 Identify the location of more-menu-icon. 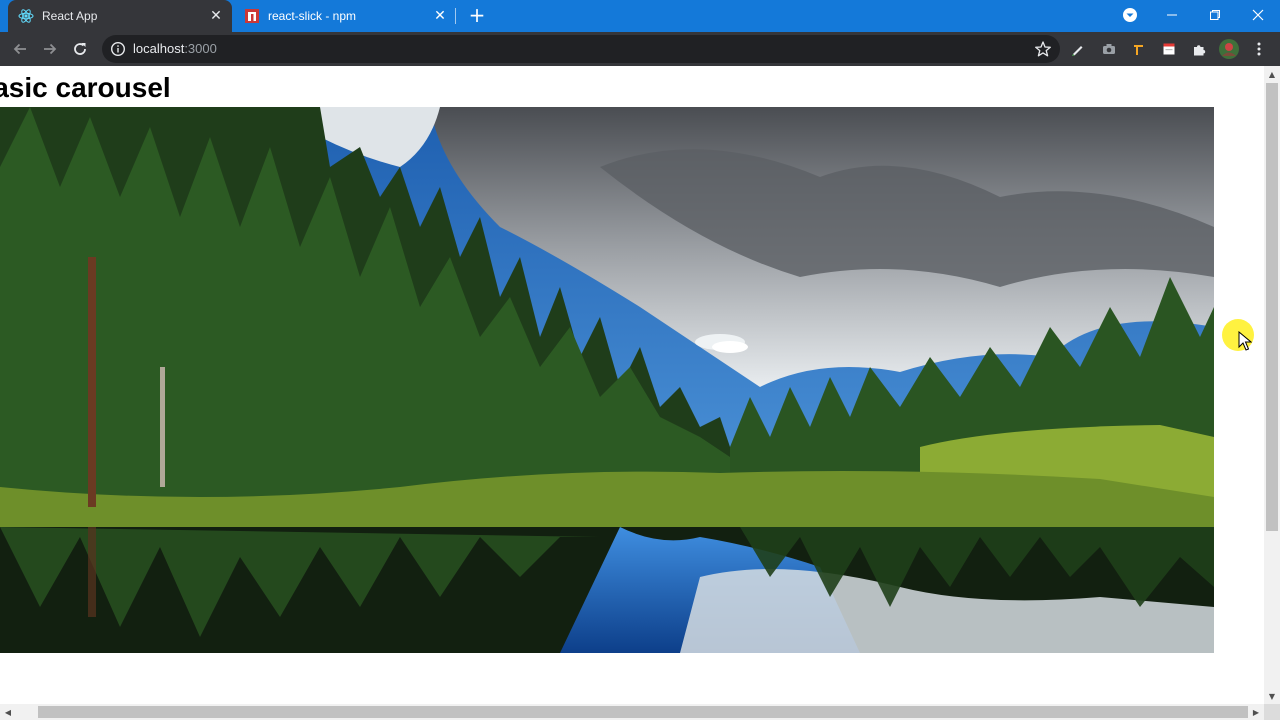
(1259, 49).